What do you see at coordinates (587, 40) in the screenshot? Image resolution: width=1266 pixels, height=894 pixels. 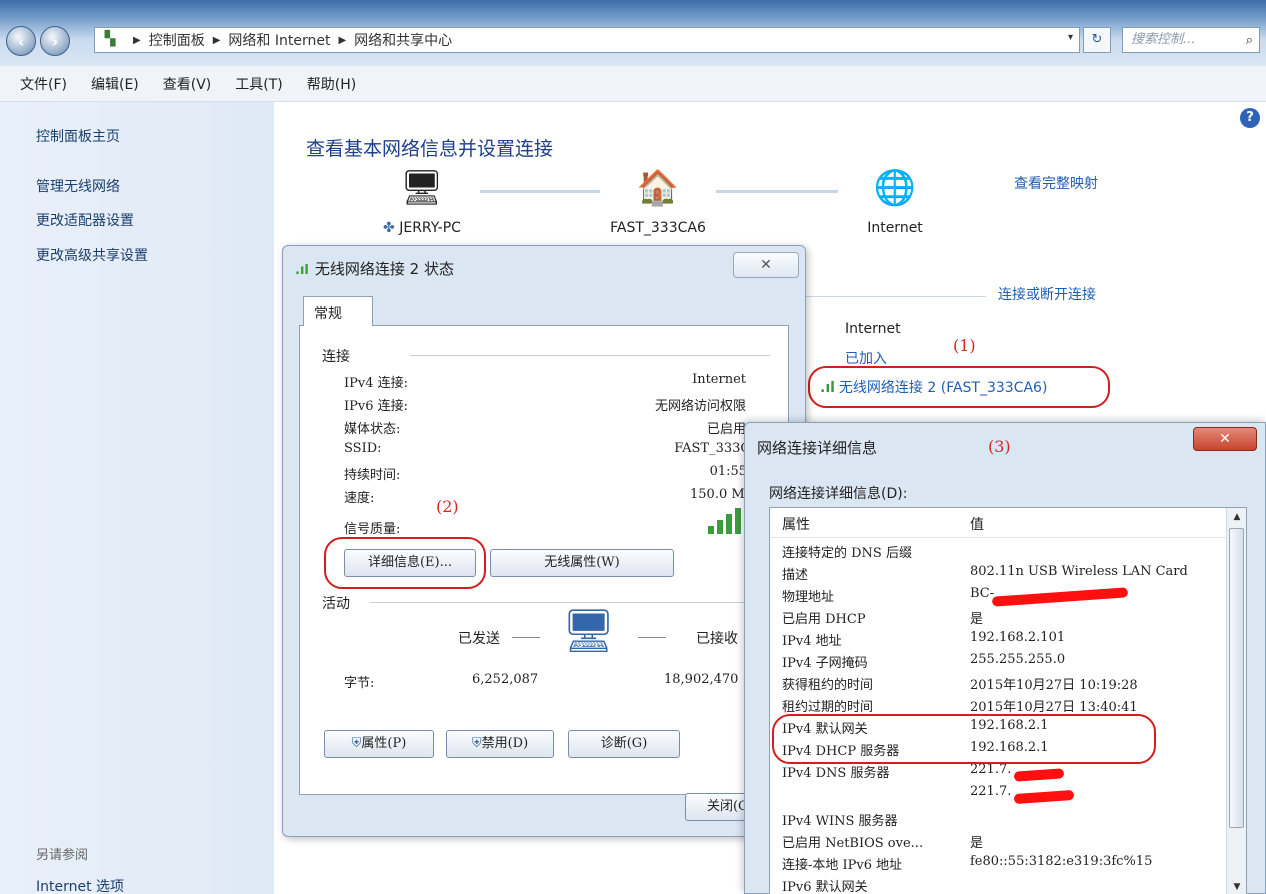 I see `address-bar: ▚ ▶ 控制面板 ▶ 网络和 Internet ▶ 网络和共享中心 ▾` at bounding box center [587, 40].